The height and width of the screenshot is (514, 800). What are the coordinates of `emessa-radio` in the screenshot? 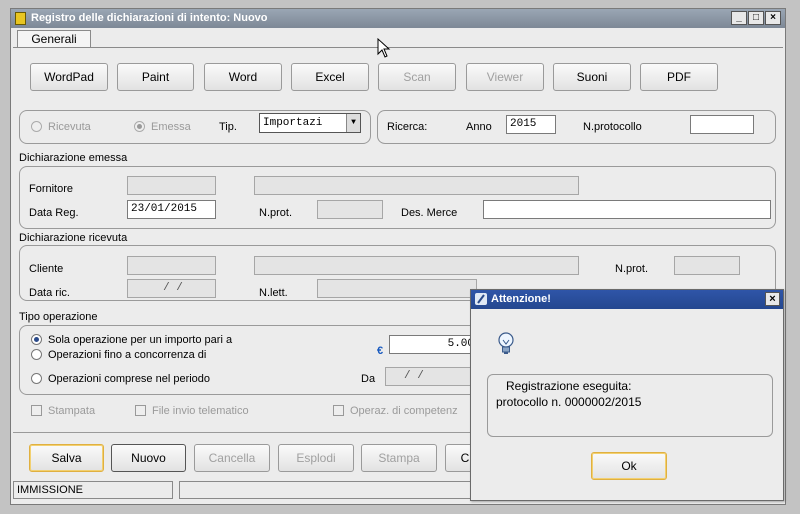 It's located at (139, 126).